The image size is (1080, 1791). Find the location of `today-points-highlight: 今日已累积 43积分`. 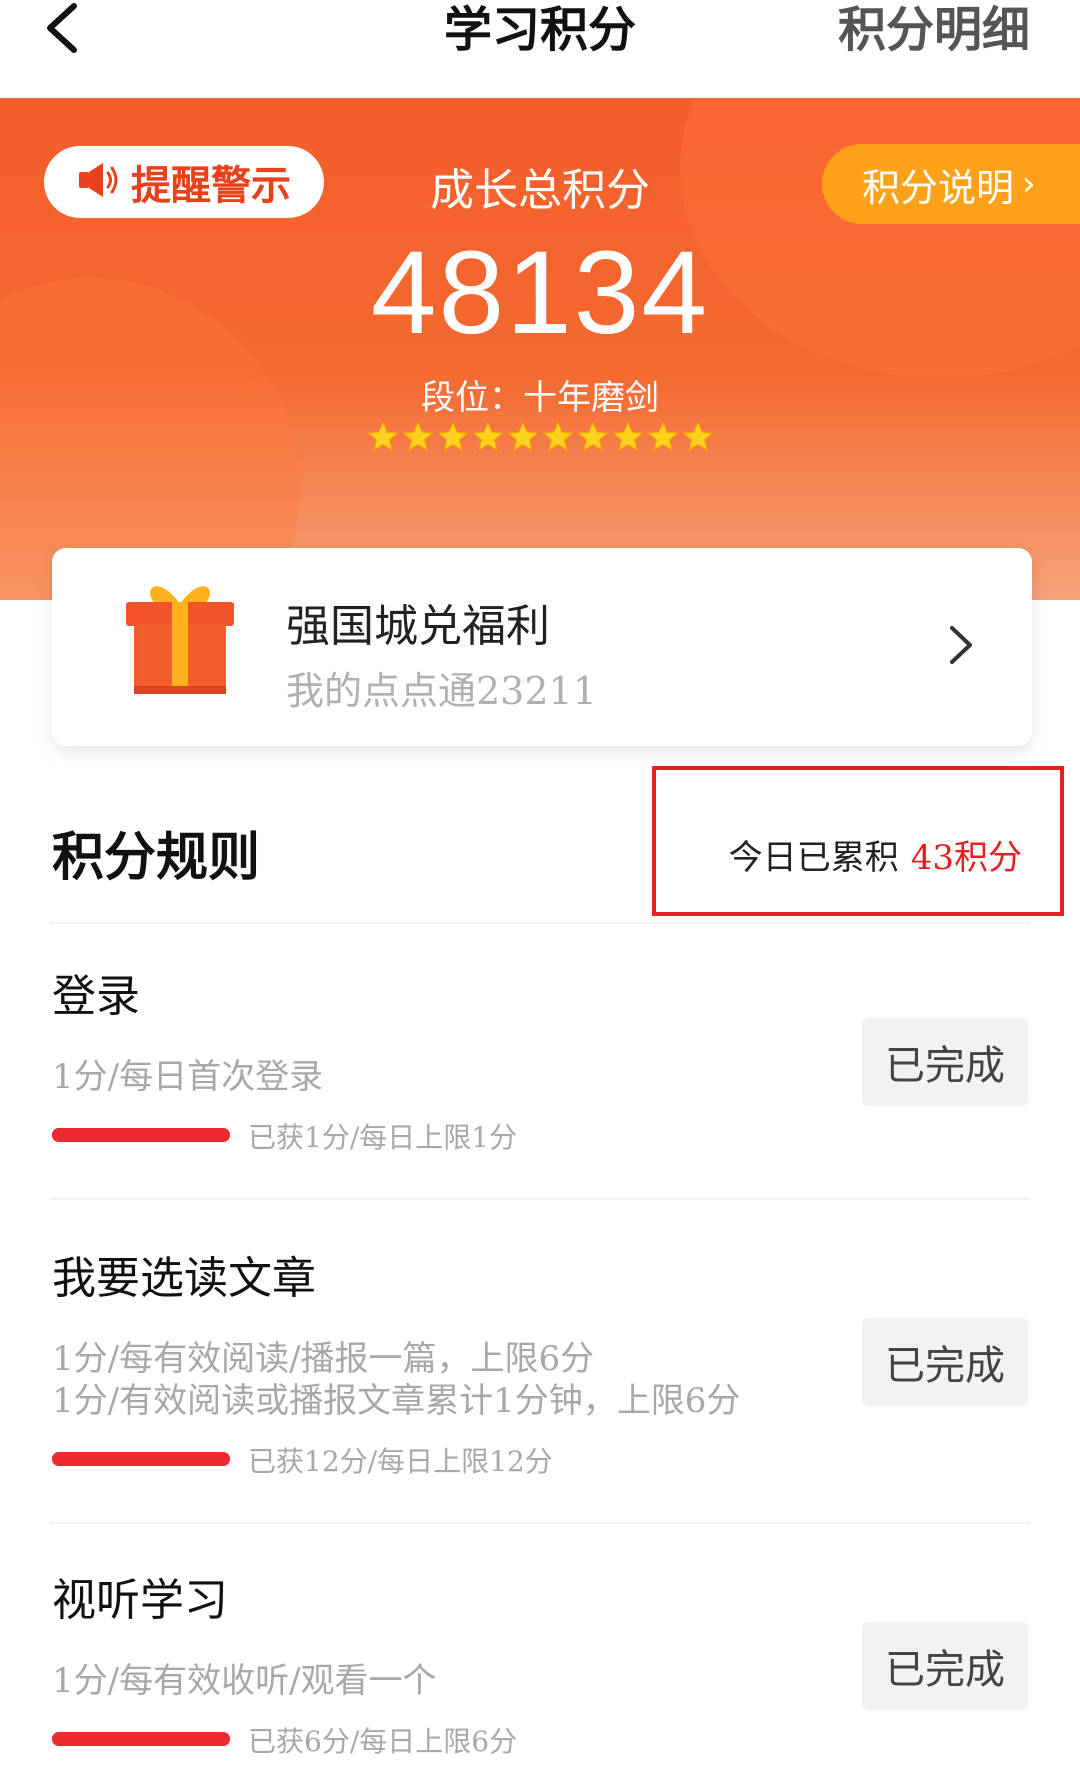

today-points-highlight: 今日已累积 43积分 is located at coordinates (858, 841).